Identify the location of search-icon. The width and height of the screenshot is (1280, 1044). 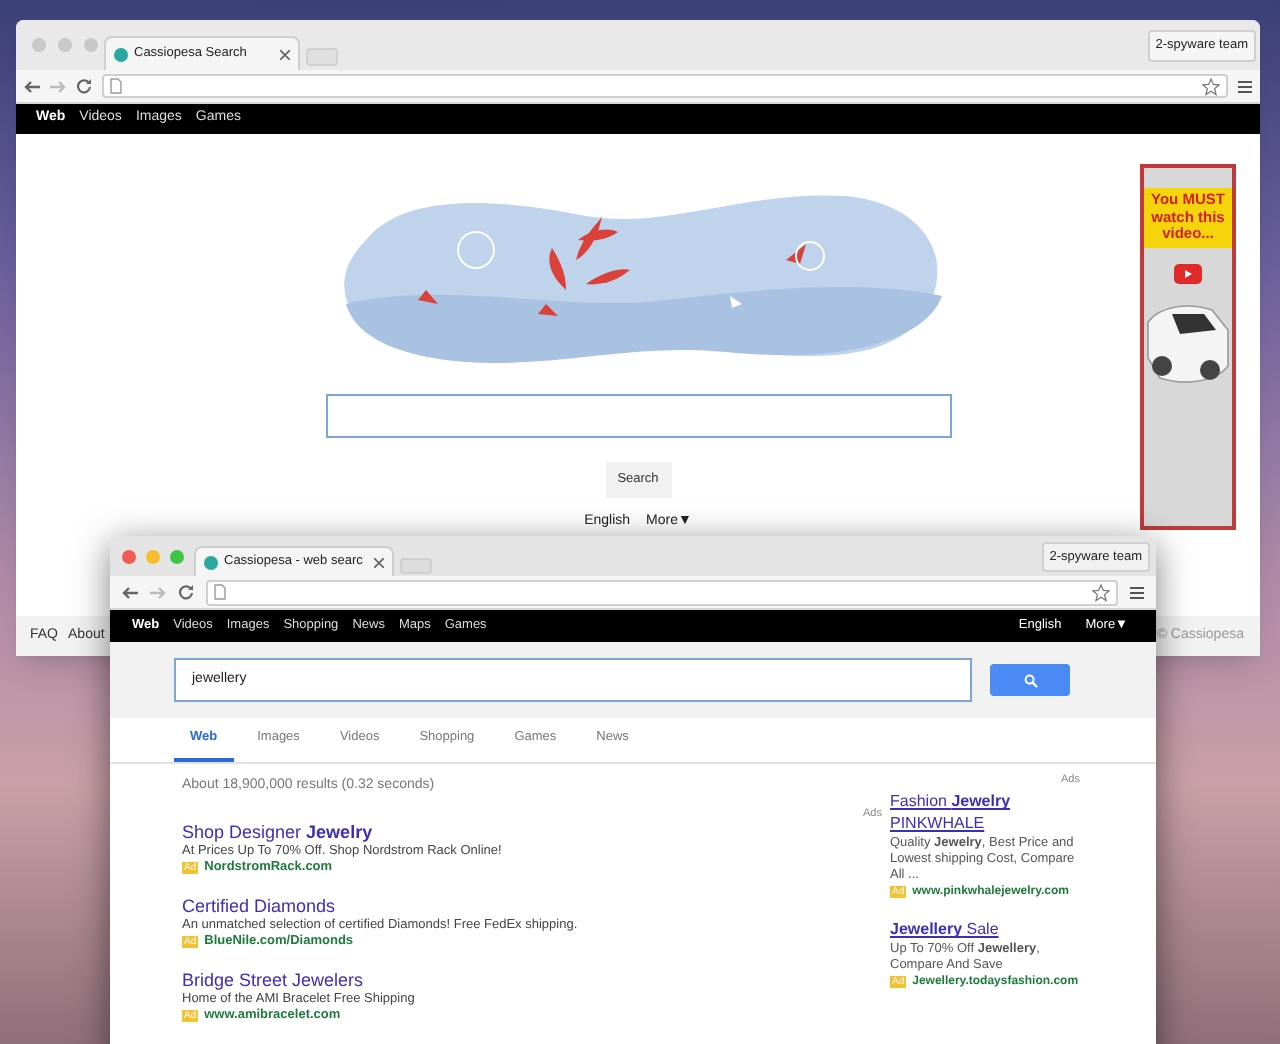
(1030, 680).